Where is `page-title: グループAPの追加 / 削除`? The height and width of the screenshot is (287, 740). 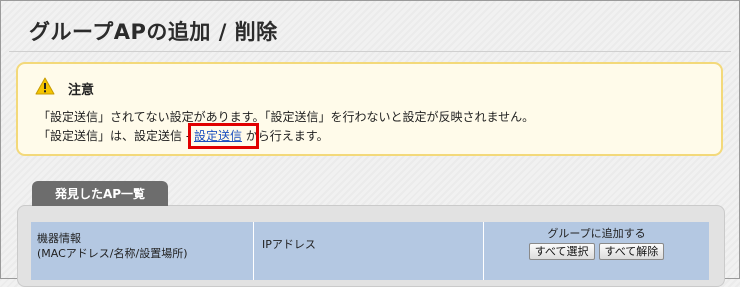
page-title: グループAPの追加 / 削除 is located at coordinates (153, 32).